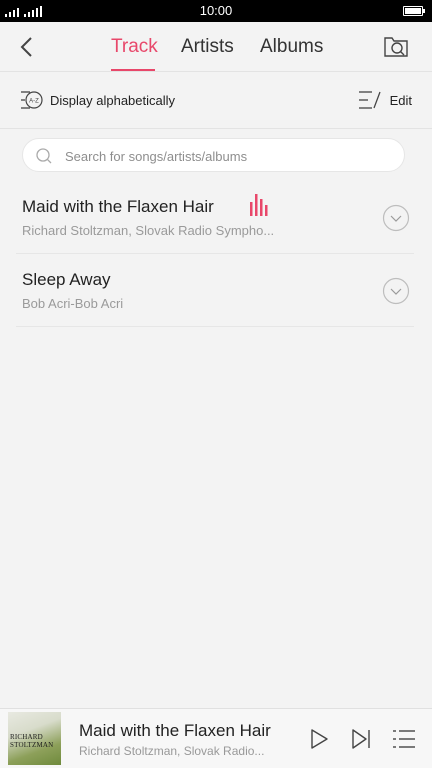  What do you see at coordinates (291, 47) in the screenshot?
I see `tab-albums: Albums` at bounding box center [291, 47].